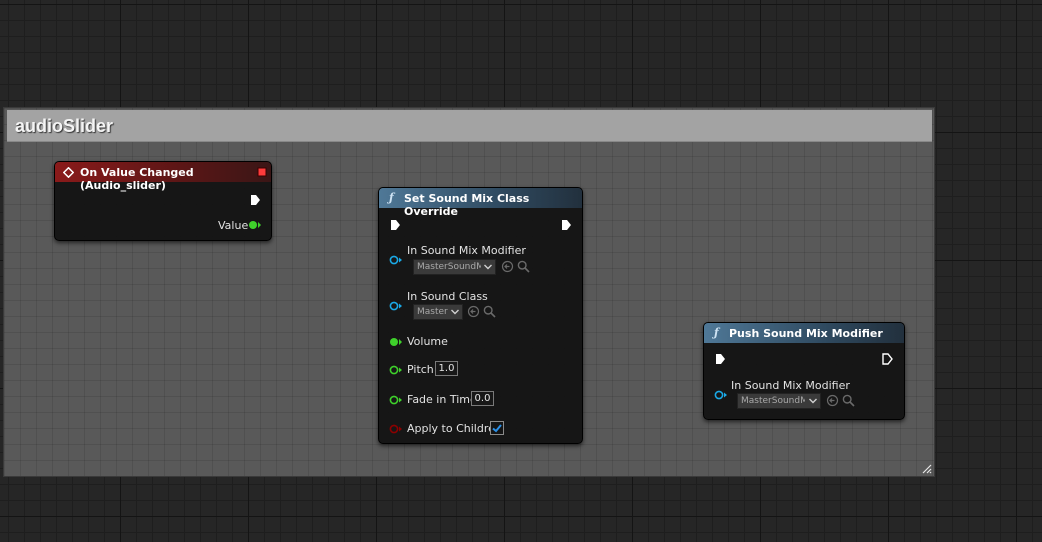  I want to click on event-node-title: On Value Changed (Audio_slider), so click(137, 179).